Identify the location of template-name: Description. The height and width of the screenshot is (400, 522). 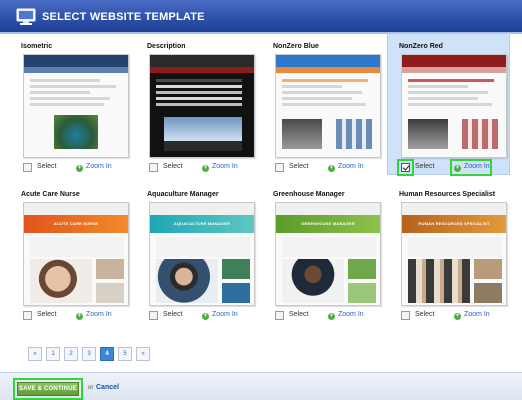
(166, 46).